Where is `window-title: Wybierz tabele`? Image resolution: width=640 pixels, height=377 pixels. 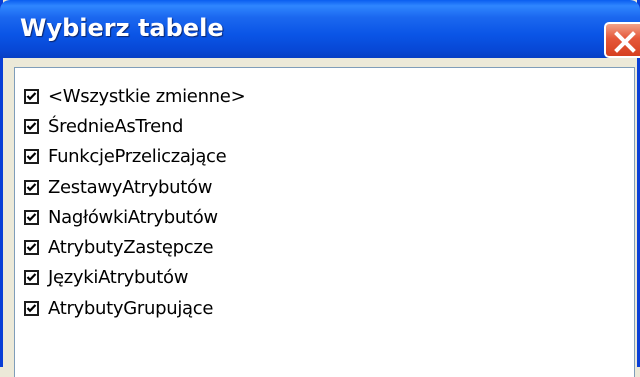
window-title: Wybierz tabele is located at coordinates (122, 28).